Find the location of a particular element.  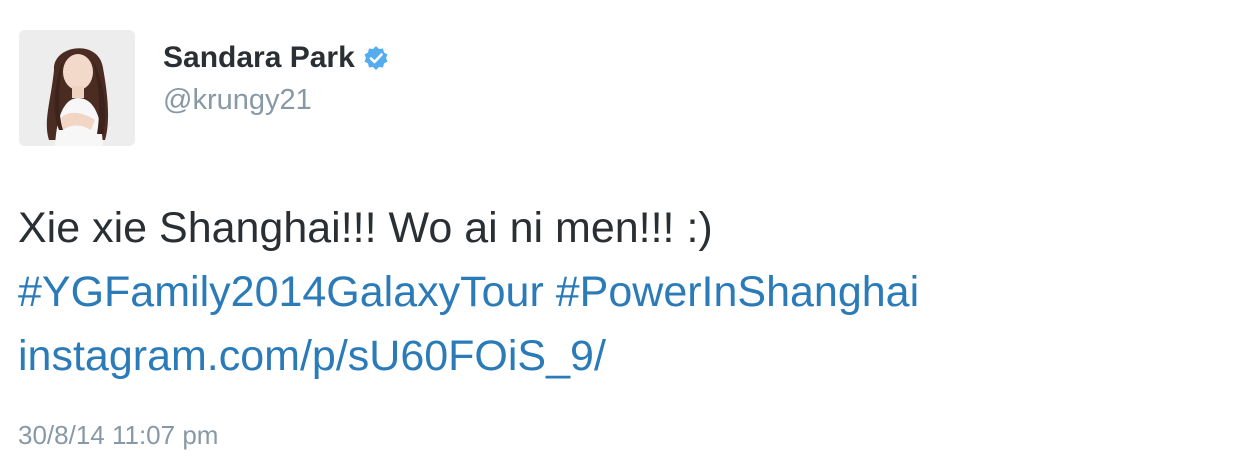

hashtag-link: #YGFamily2014GalaxyTour is located at coordinates (281, 292).